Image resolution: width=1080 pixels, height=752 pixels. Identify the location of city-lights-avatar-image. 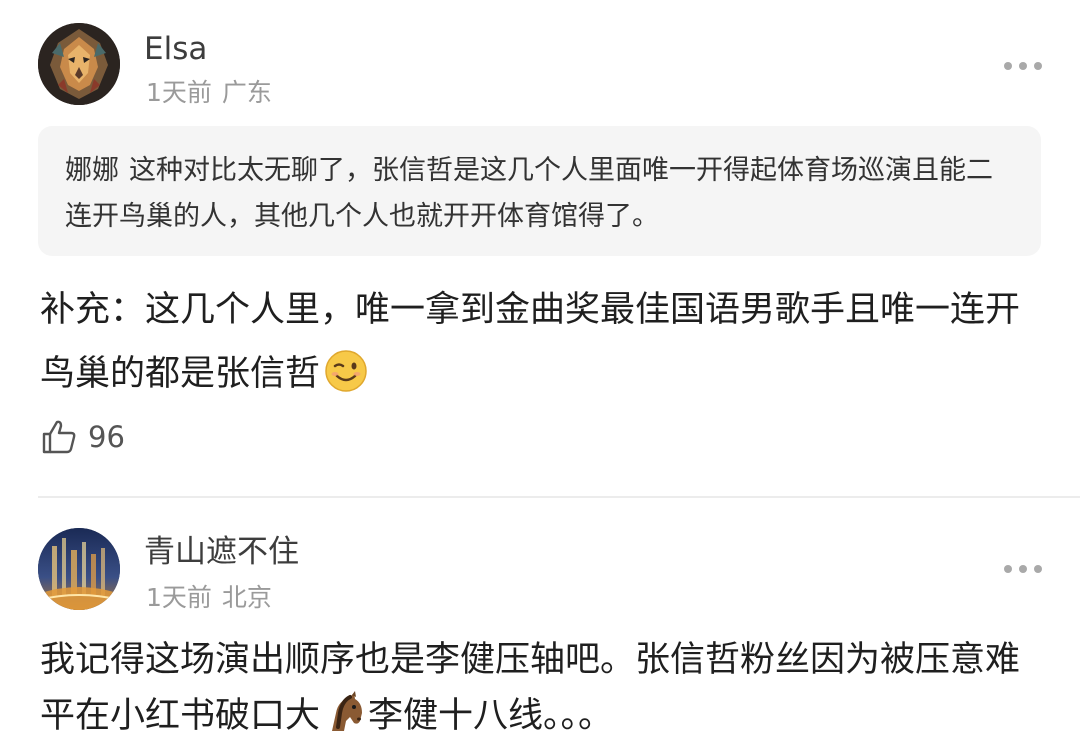
(79, 569).